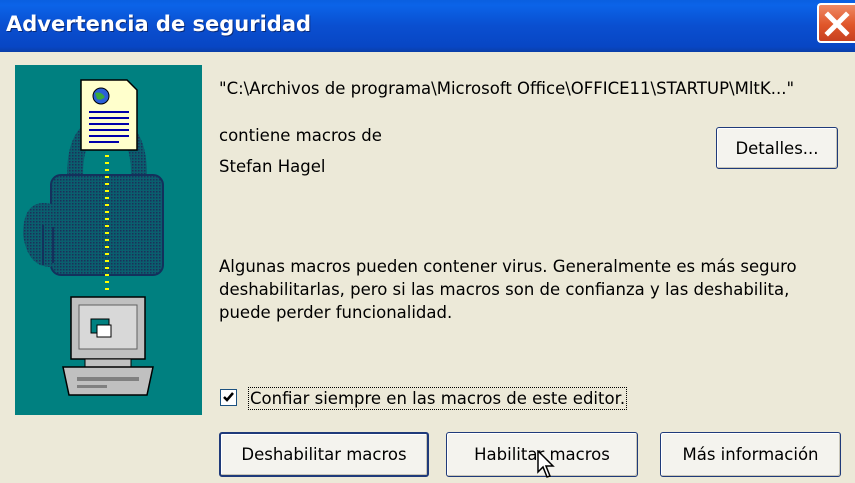 Image resolution: width=855 pixels, height=483 pixels. Describe the element at coordinates (108, 346) in the screenshot. I see `computer-icon` at that location.